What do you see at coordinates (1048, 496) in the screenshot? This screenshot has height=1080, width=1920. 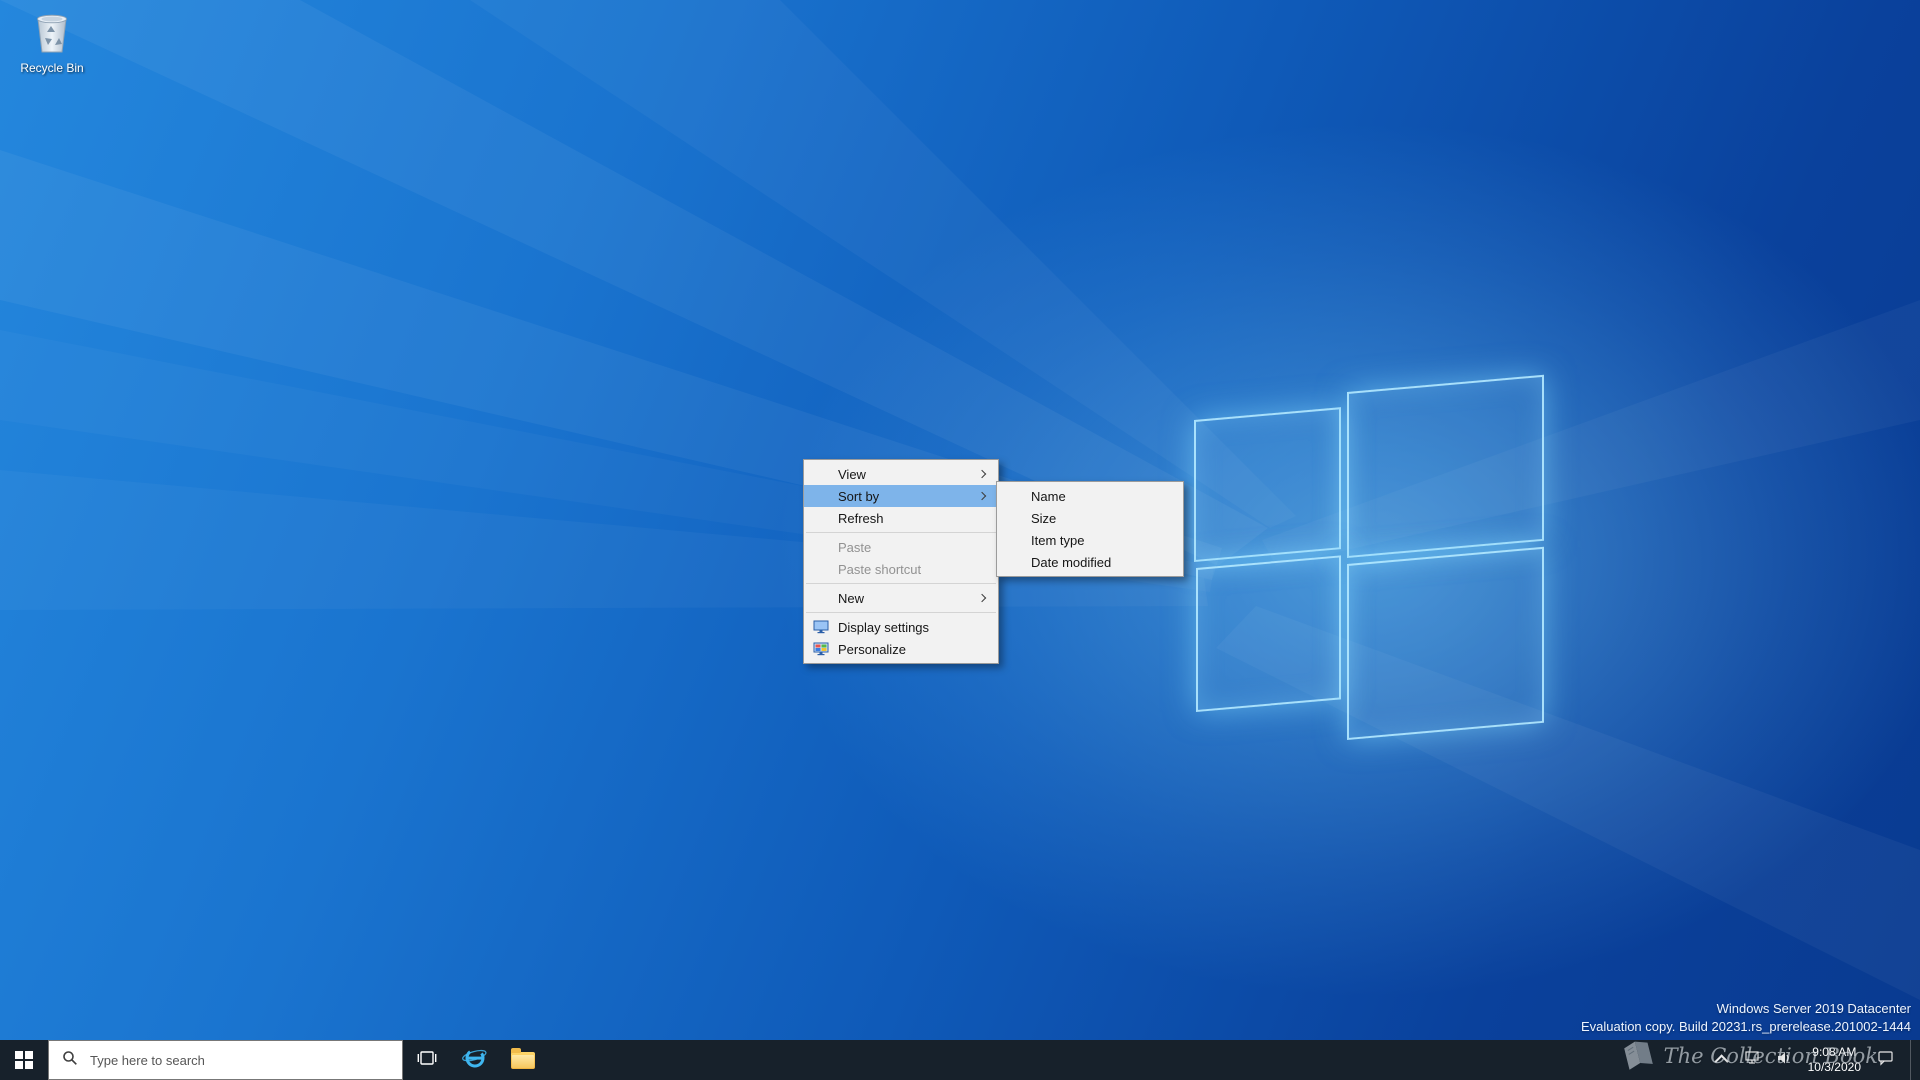 I see `menu-item-label: Name` at bounding box center [1048, 496].